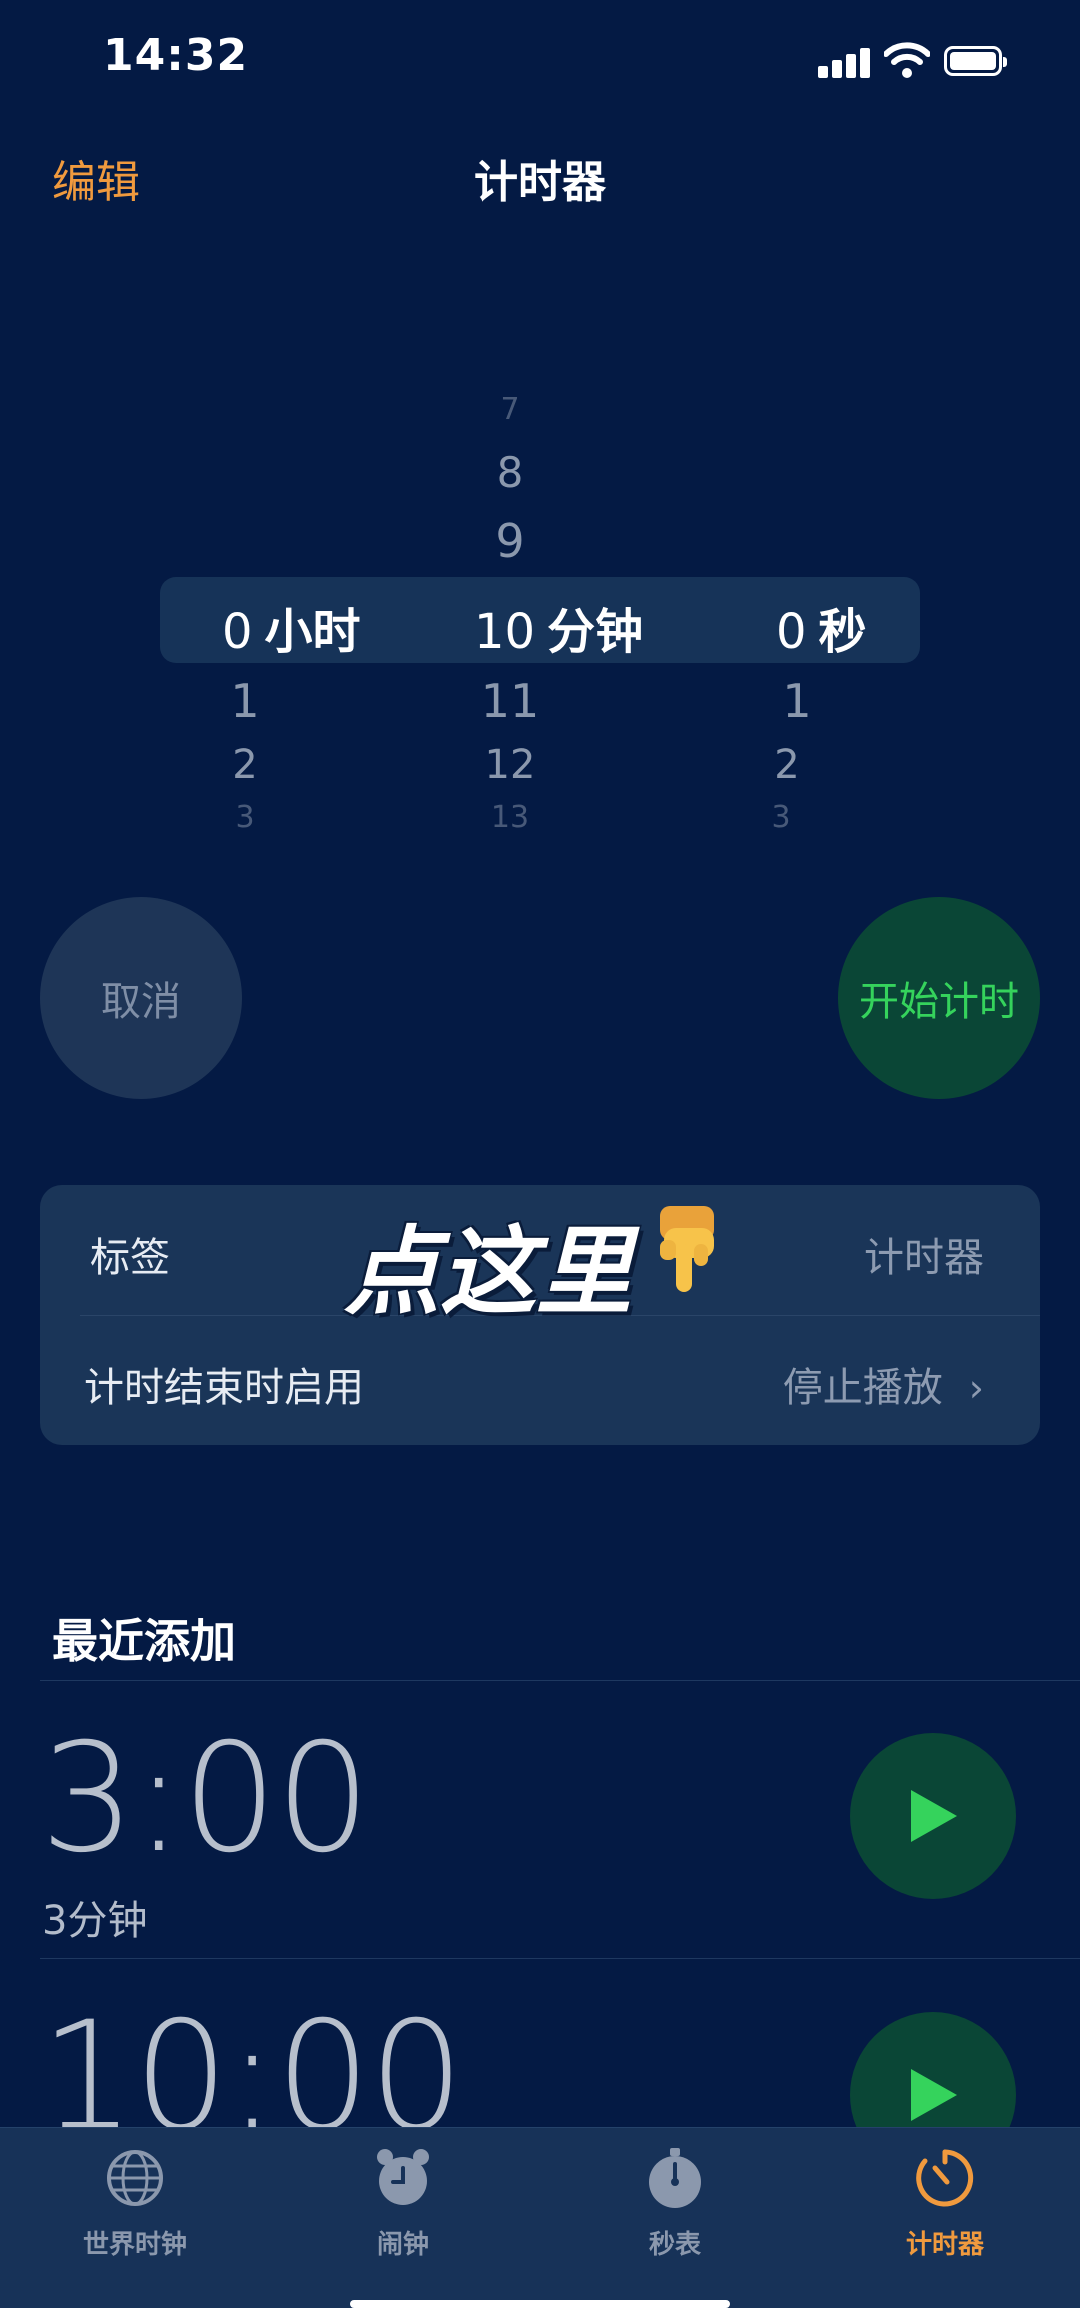 The image size is (1080, 2308). What do you see at coordinates (403, 2177) in the screenshot?
I see `alarm-clock-icon` at bounding box center [403, 2177].